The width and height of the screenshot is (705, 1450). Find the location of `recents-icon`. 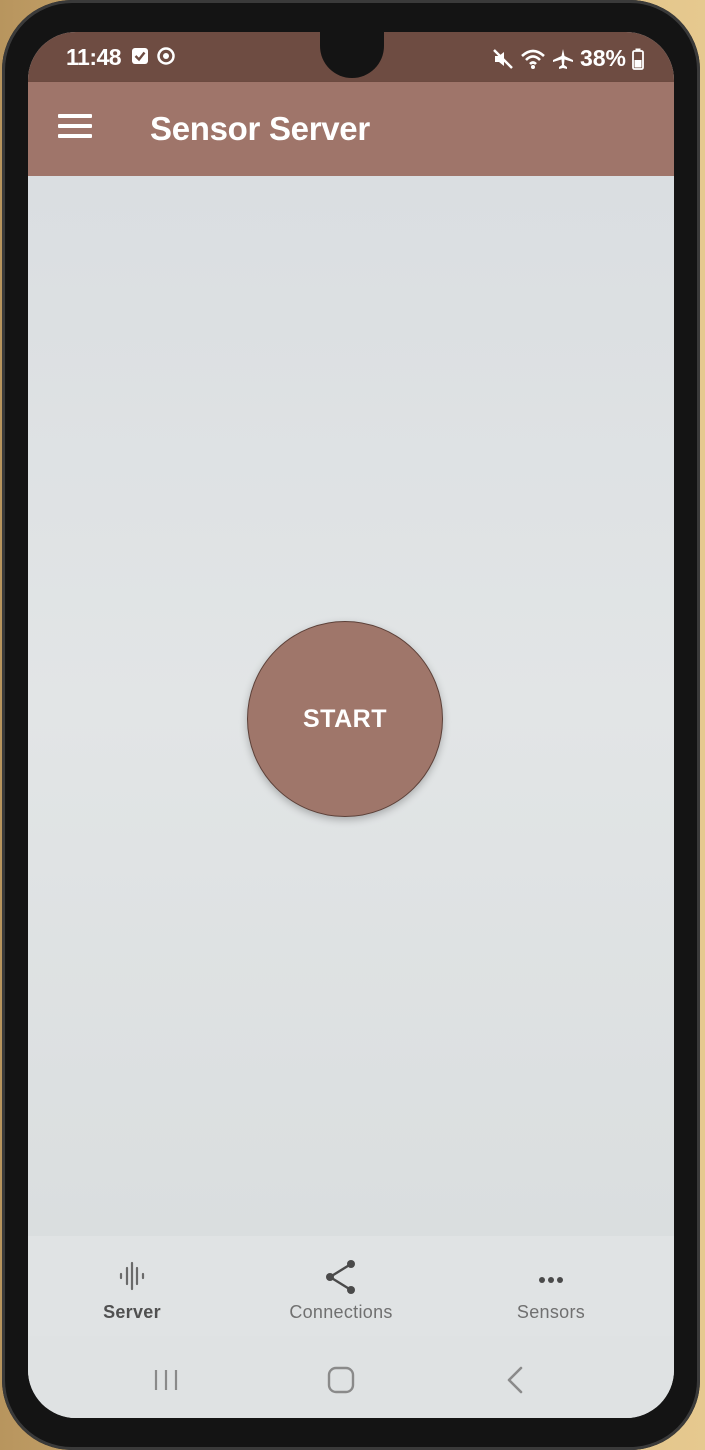

recents-icon is located at coordinates (166, 1380).